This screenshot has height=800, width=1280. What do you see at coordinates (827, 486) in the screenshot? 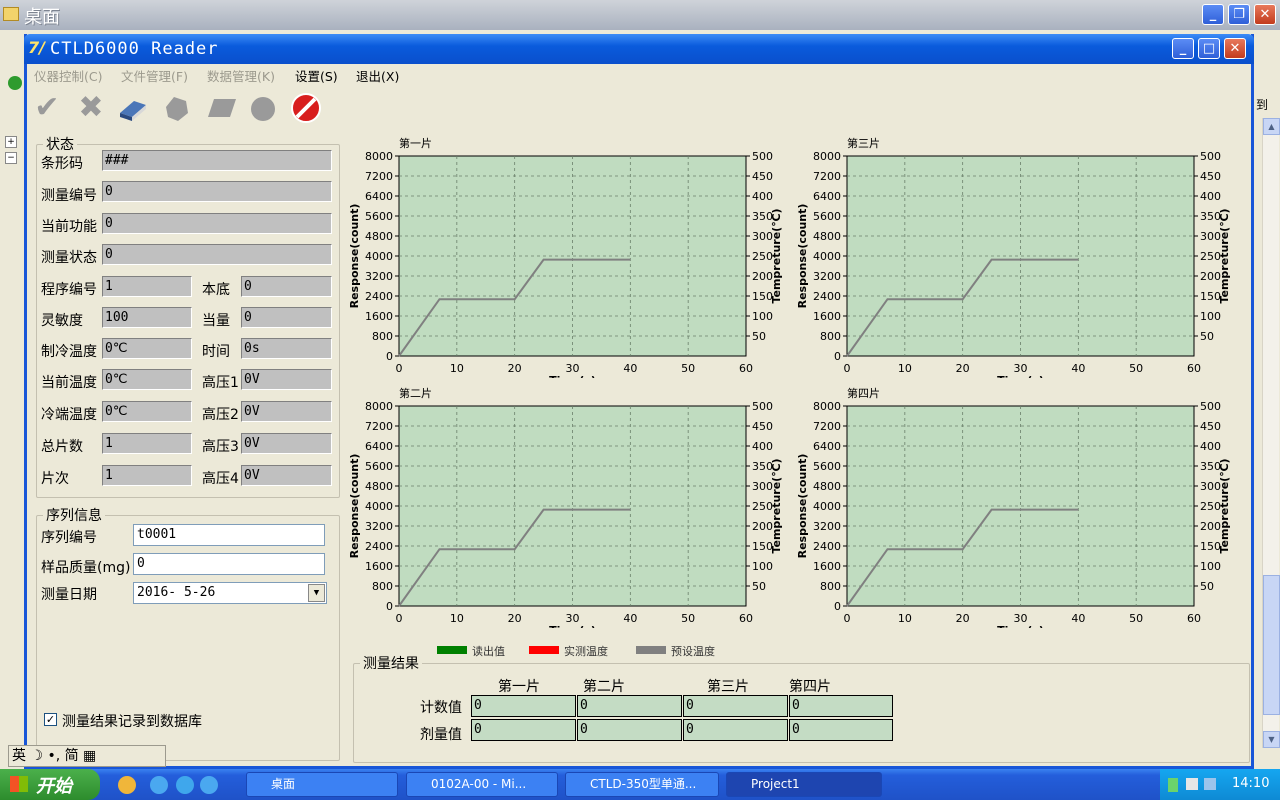
I see `y-tick-label: 4800` at bounding box center [827, 486].